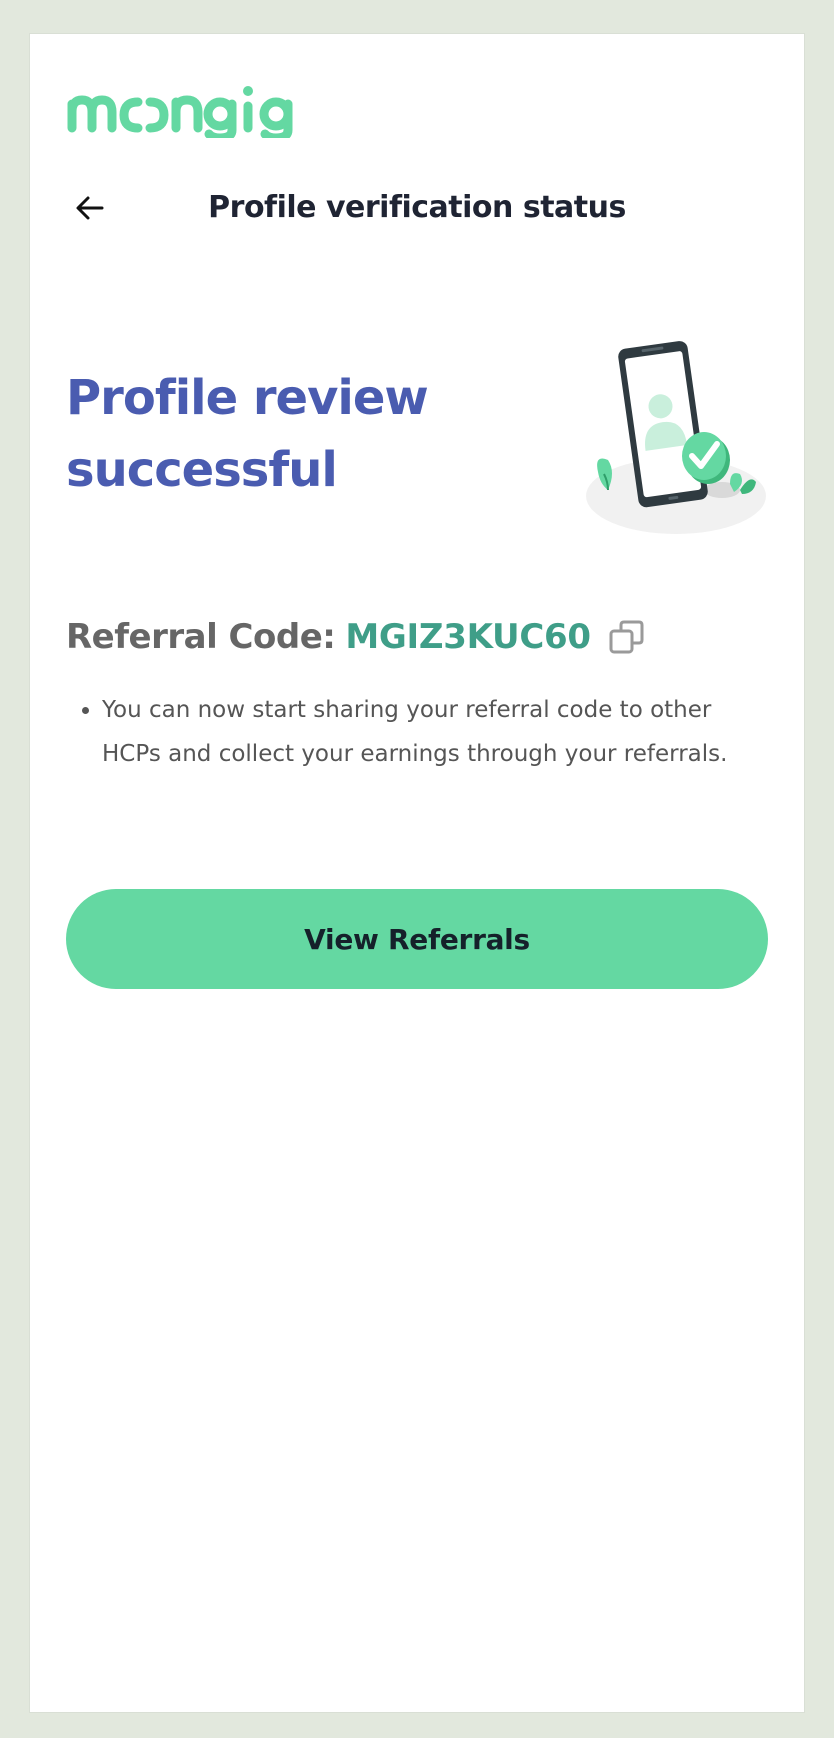 This screenshot has height=1738, width=834. I want to click on referral-code-row: Referral Code: MGIZ3KUC60, so click(417, 637).